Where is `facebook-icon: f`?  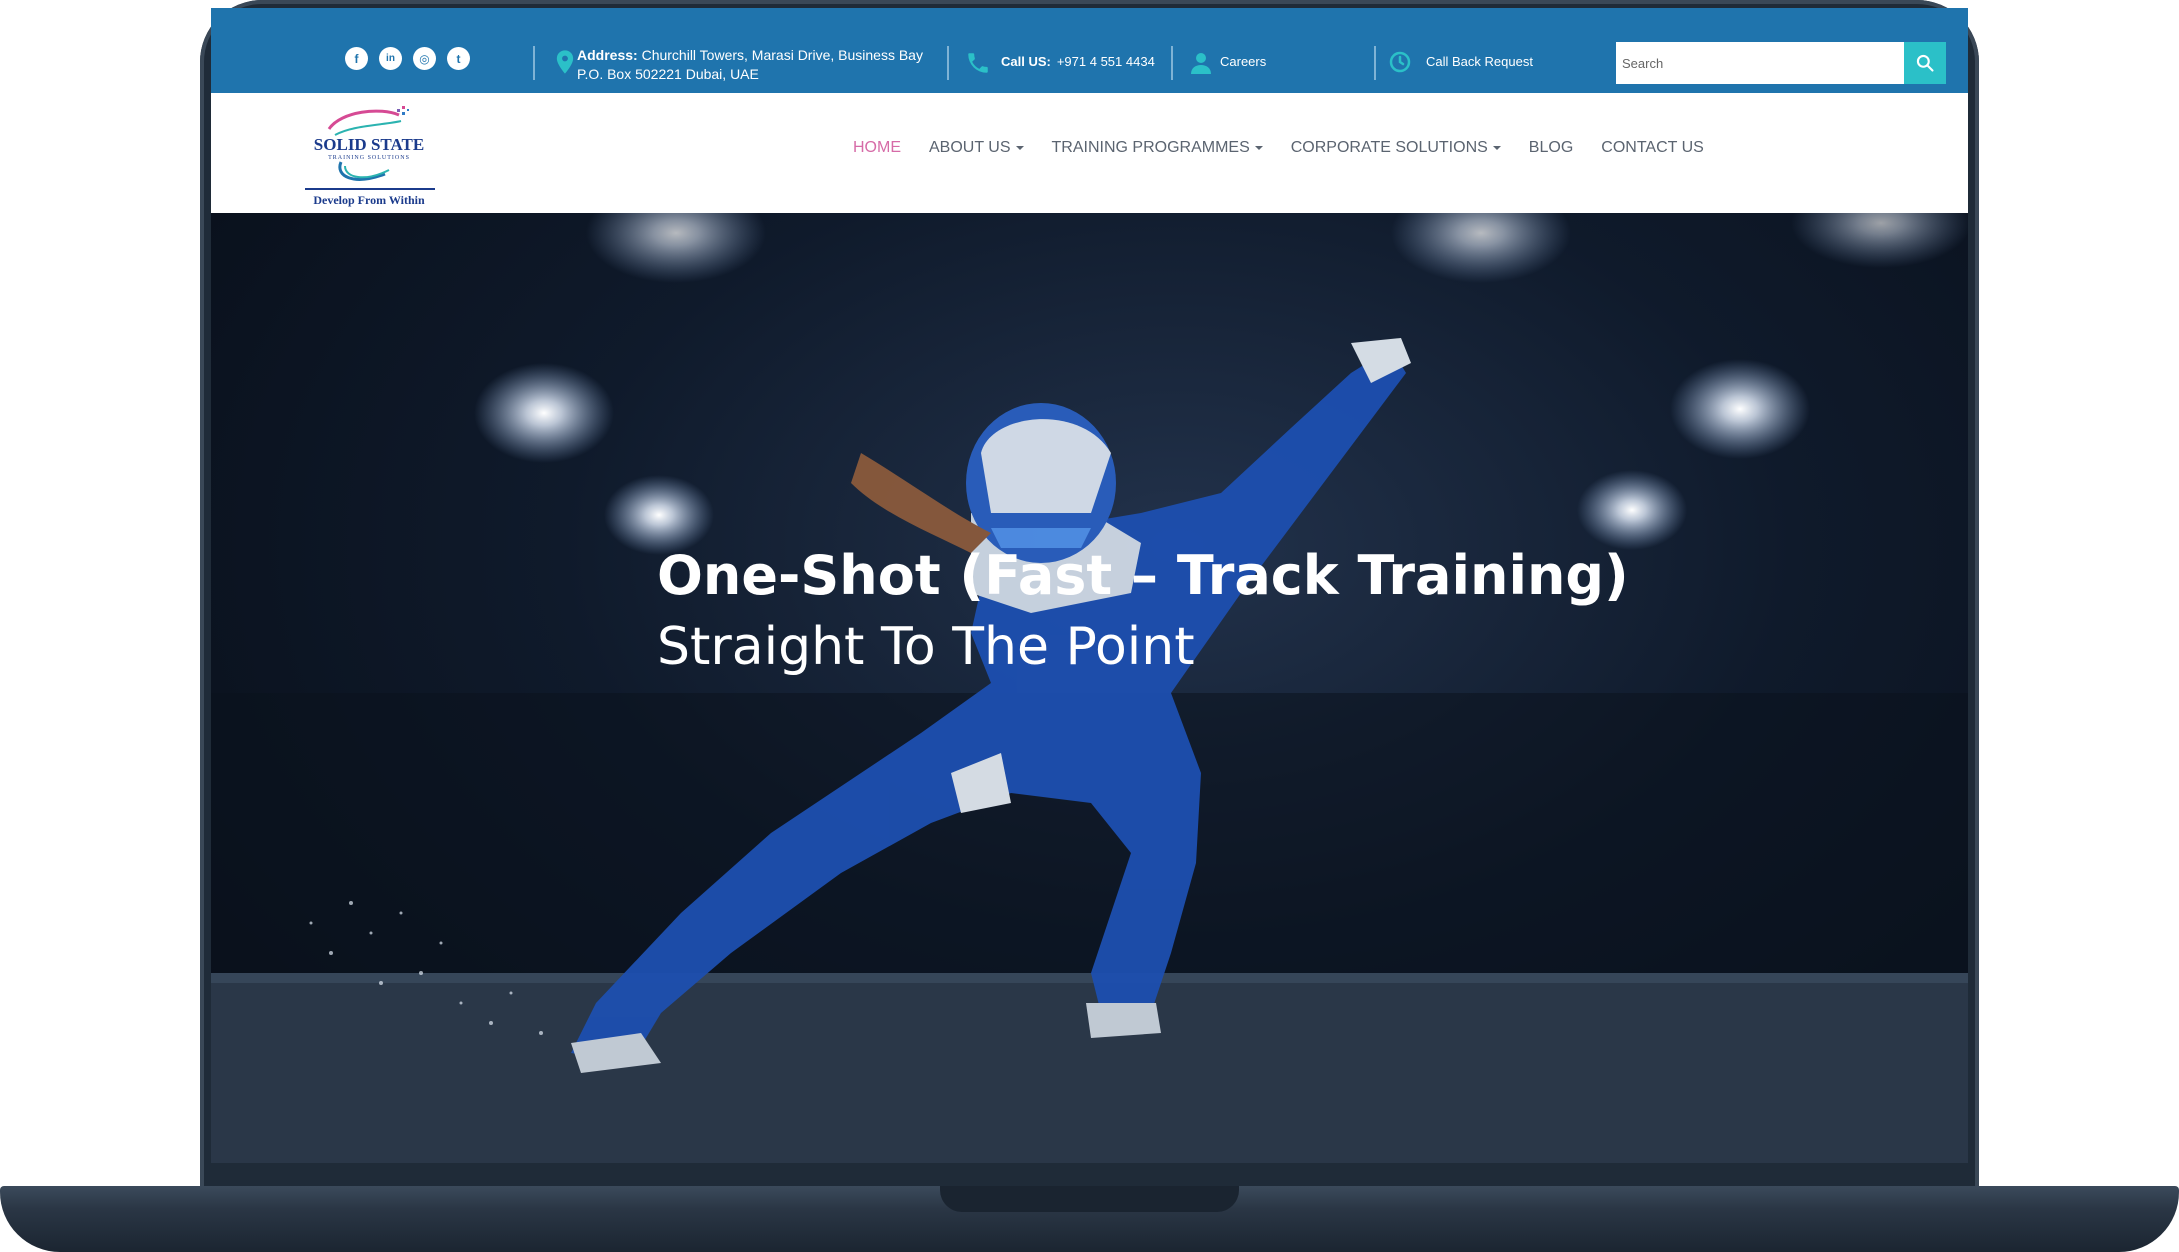 facebook-icon: f is located at coordinates (356, 58).